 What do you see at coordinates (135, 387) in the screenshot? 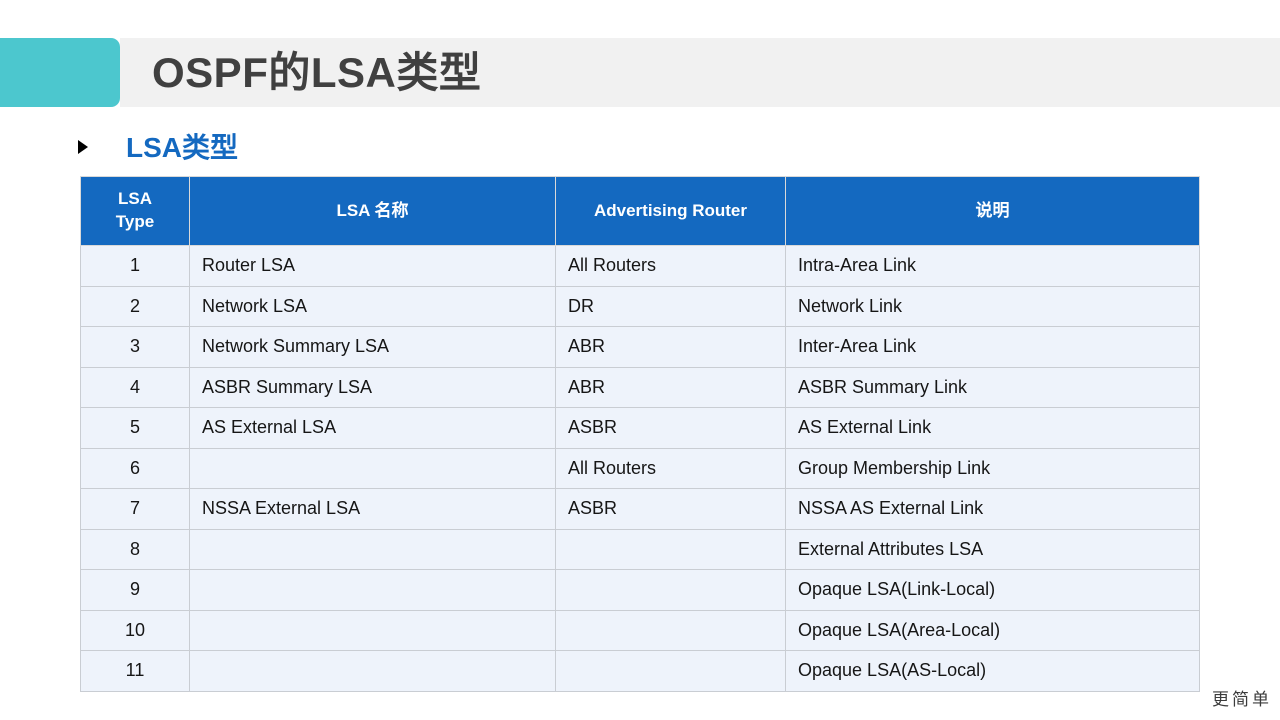
I see `table-cell-type: 4` at bounding box center [135, 387].